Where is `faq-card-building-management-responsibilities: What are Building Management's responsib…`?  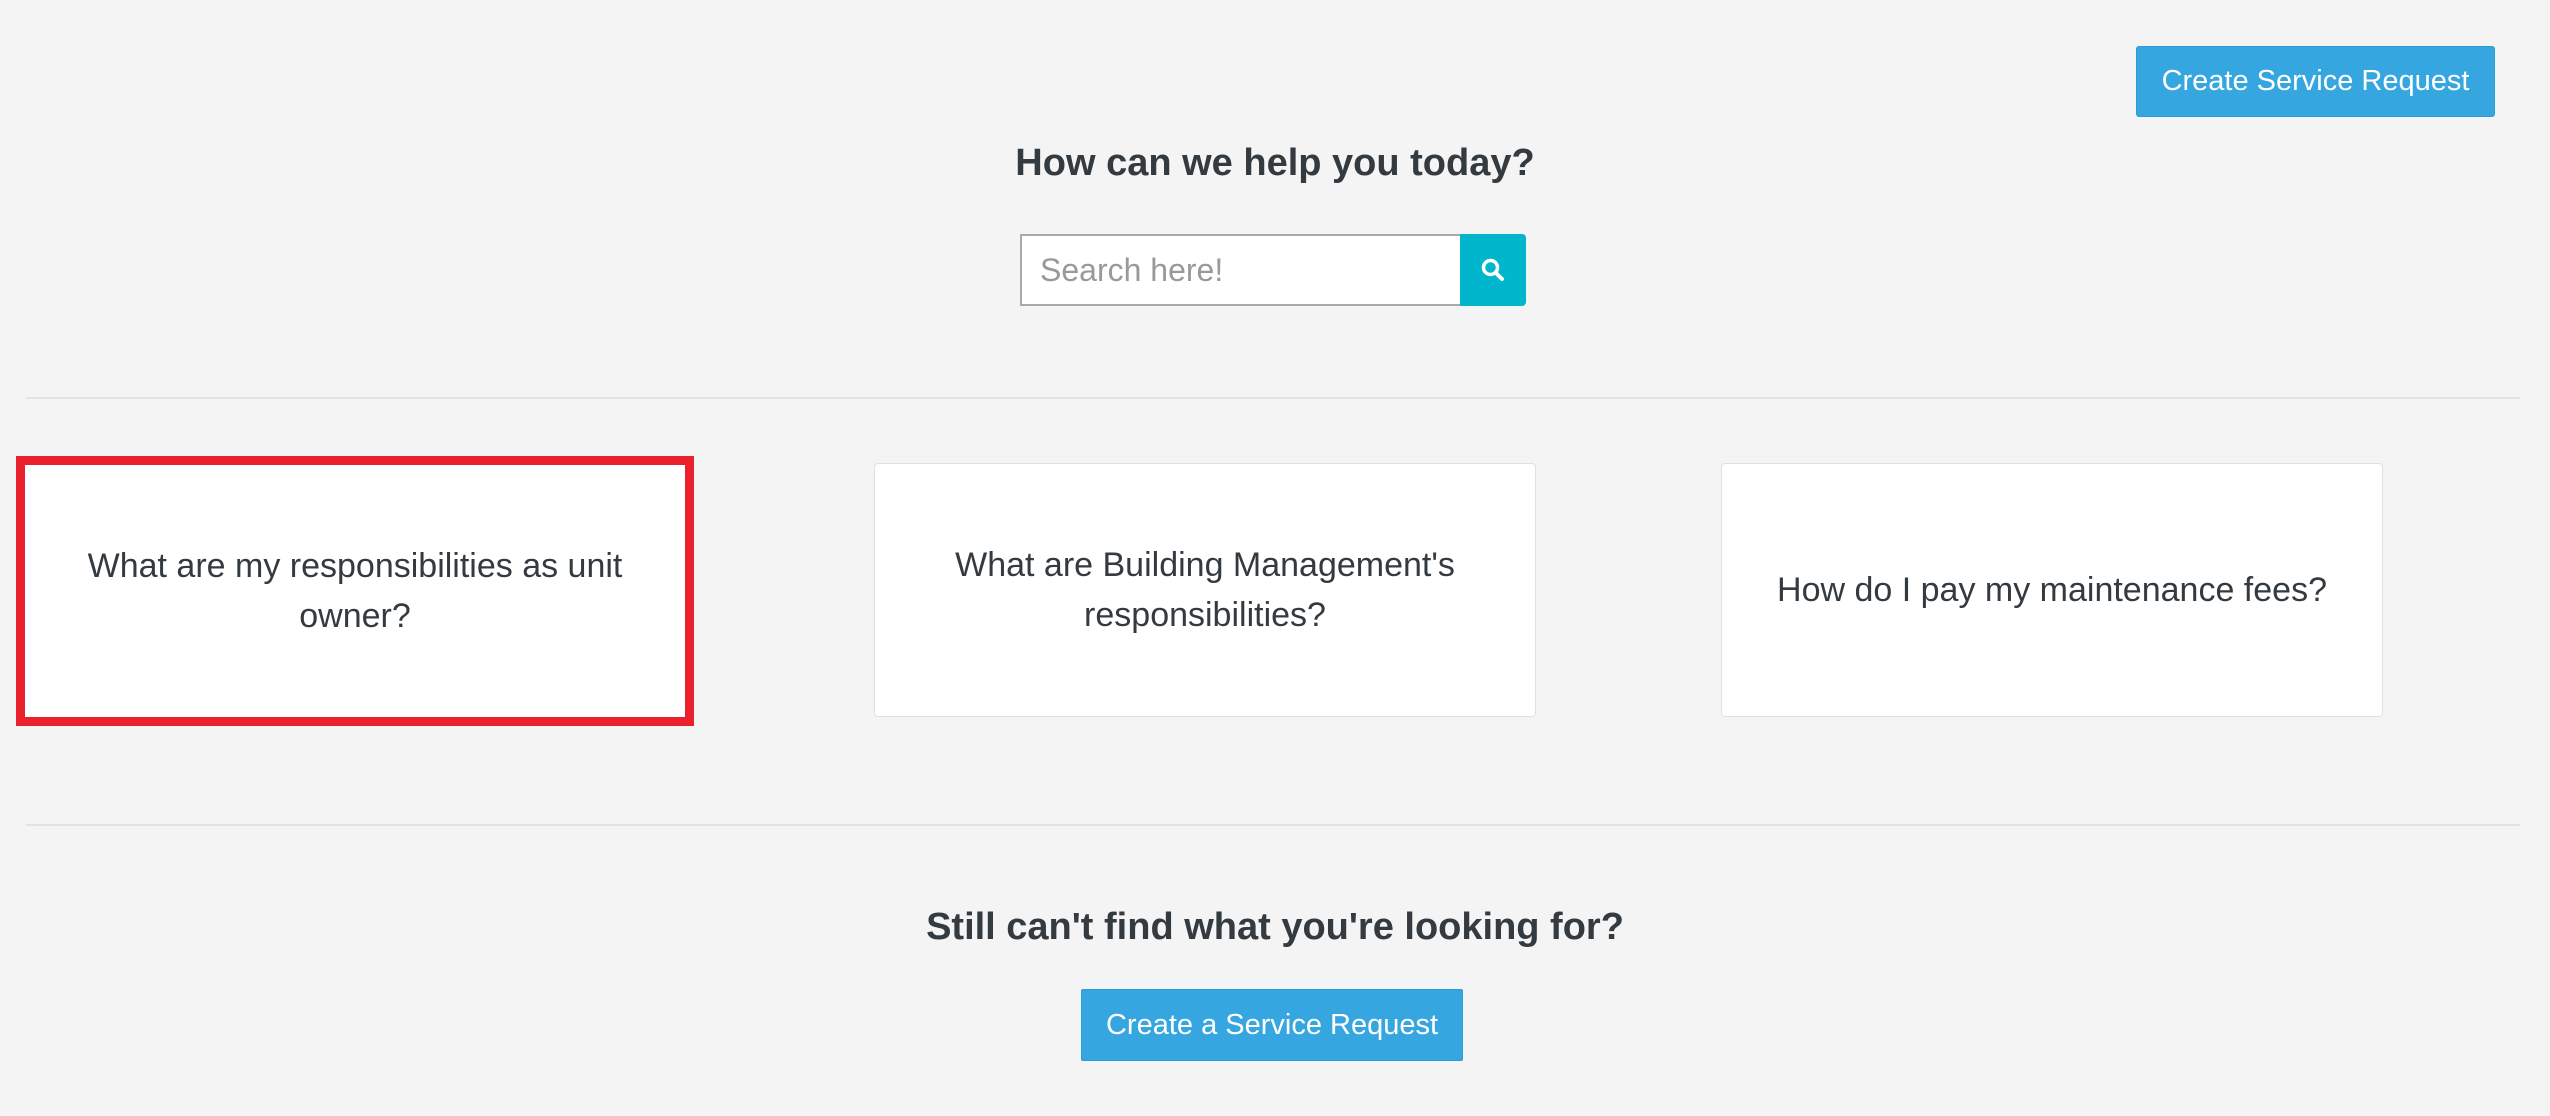 faq-card-building-management-responsibilities: What are Building Management's responsib… is located at coordinates (1205, 590).